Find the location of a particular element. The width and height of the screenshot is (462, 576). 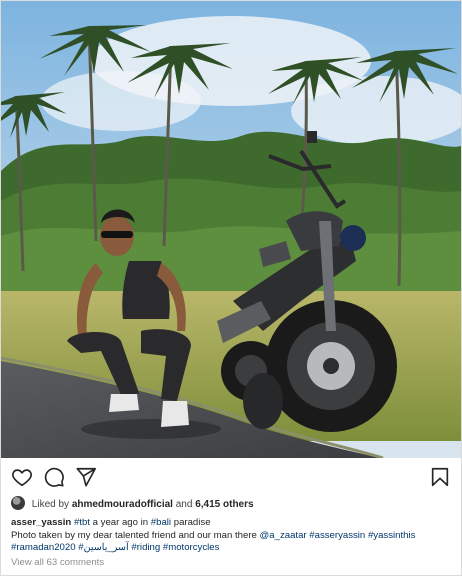

caption-text-2: paradise is located at coordinates (192, 522).